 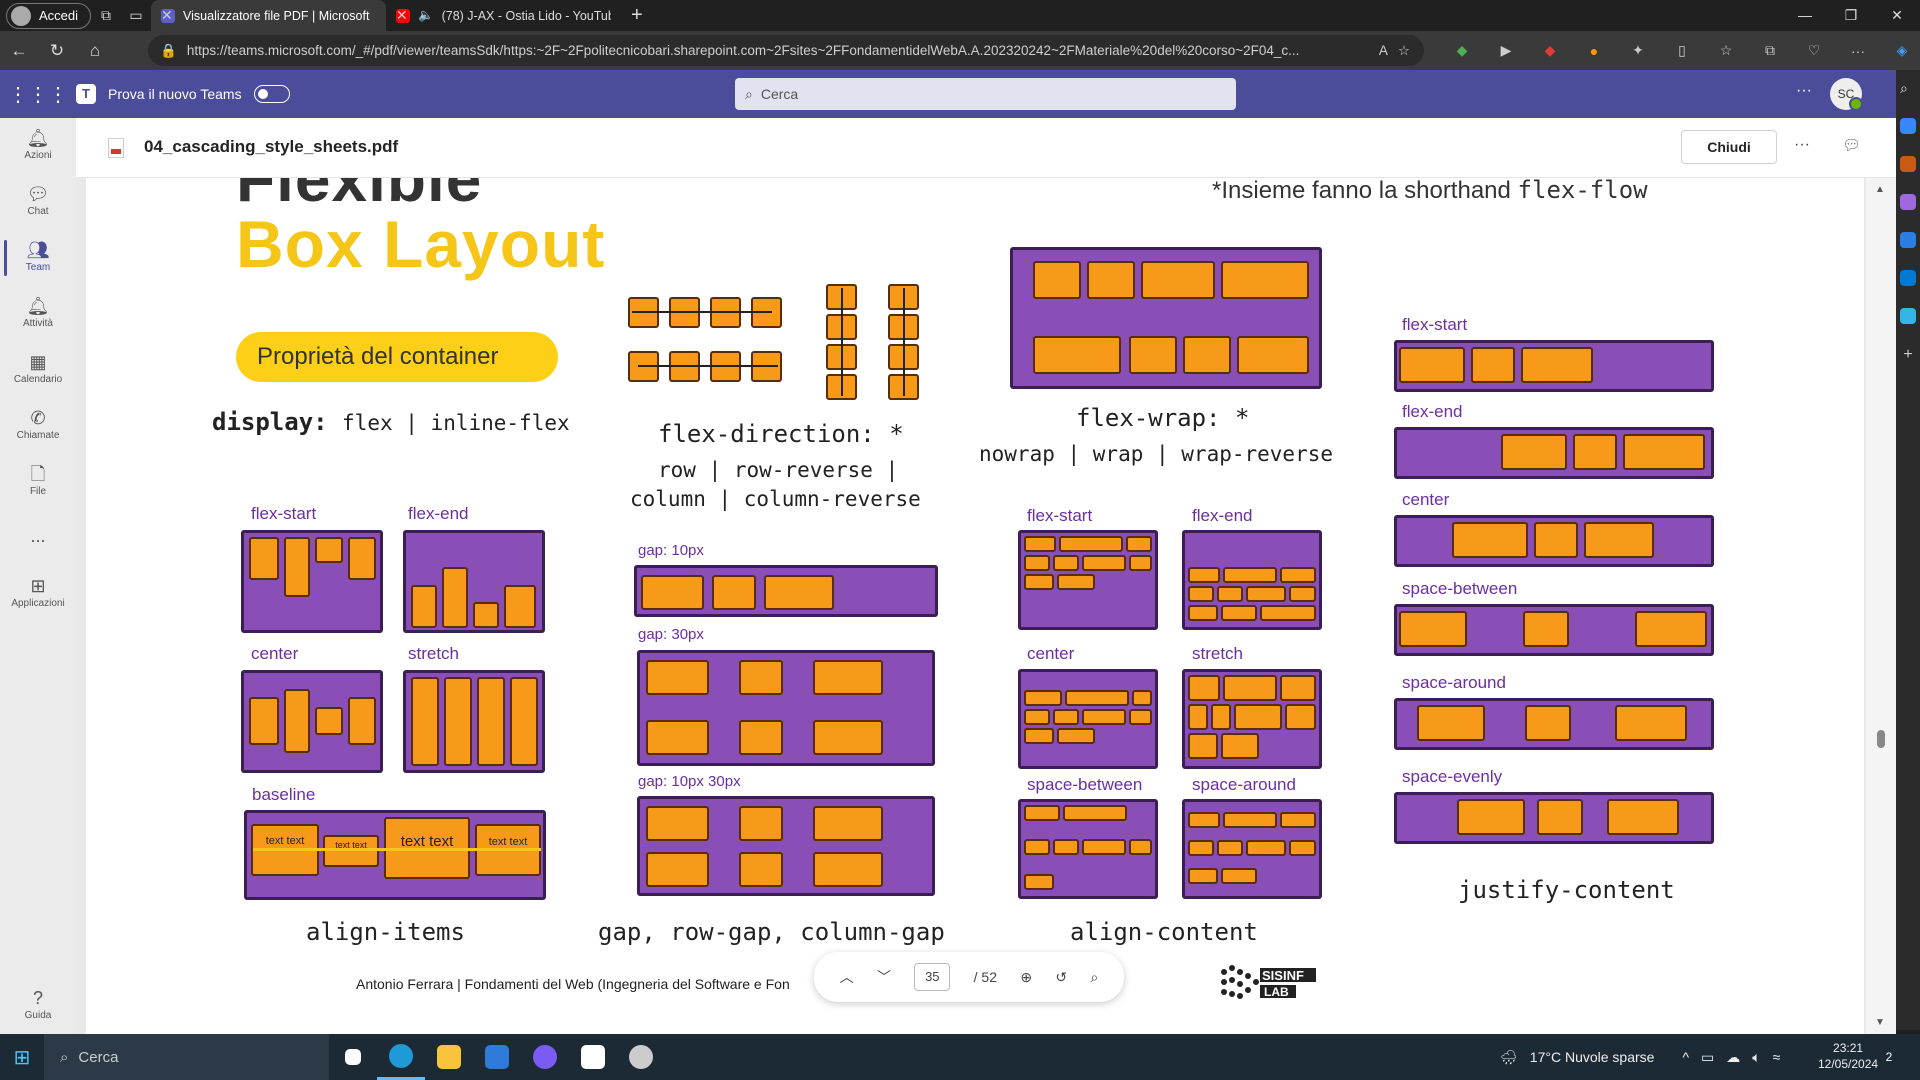 I want to click on tab-actions-icon: ▭, so click(x=136, y=16).